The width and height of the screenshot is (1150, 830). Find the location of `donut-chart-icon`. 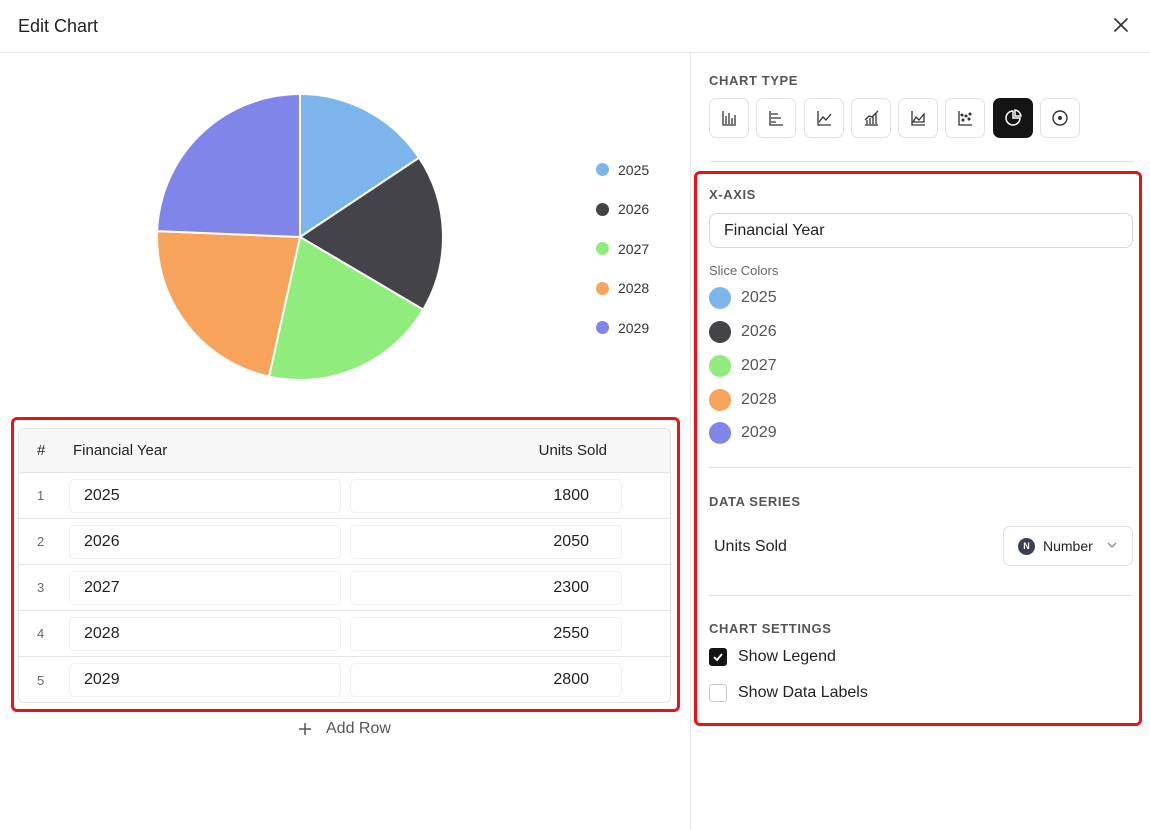

donut-chart-icon is located at coordinates (1060, 118).